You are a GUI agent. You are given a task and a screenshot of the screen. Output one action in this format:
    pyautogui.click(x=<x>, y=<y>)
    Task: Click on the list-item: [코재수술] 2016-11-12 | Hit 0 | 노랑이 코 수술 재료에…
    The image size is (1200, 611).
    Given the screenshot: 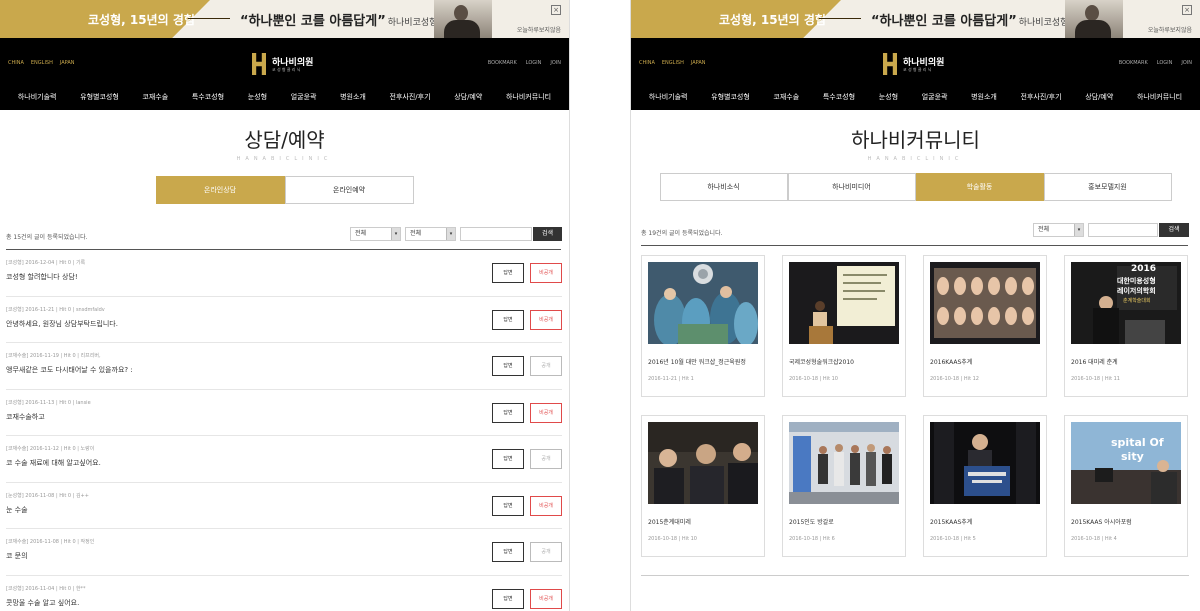 What is the action you would take?
    pyautogui.click(x=284, y=459)
    